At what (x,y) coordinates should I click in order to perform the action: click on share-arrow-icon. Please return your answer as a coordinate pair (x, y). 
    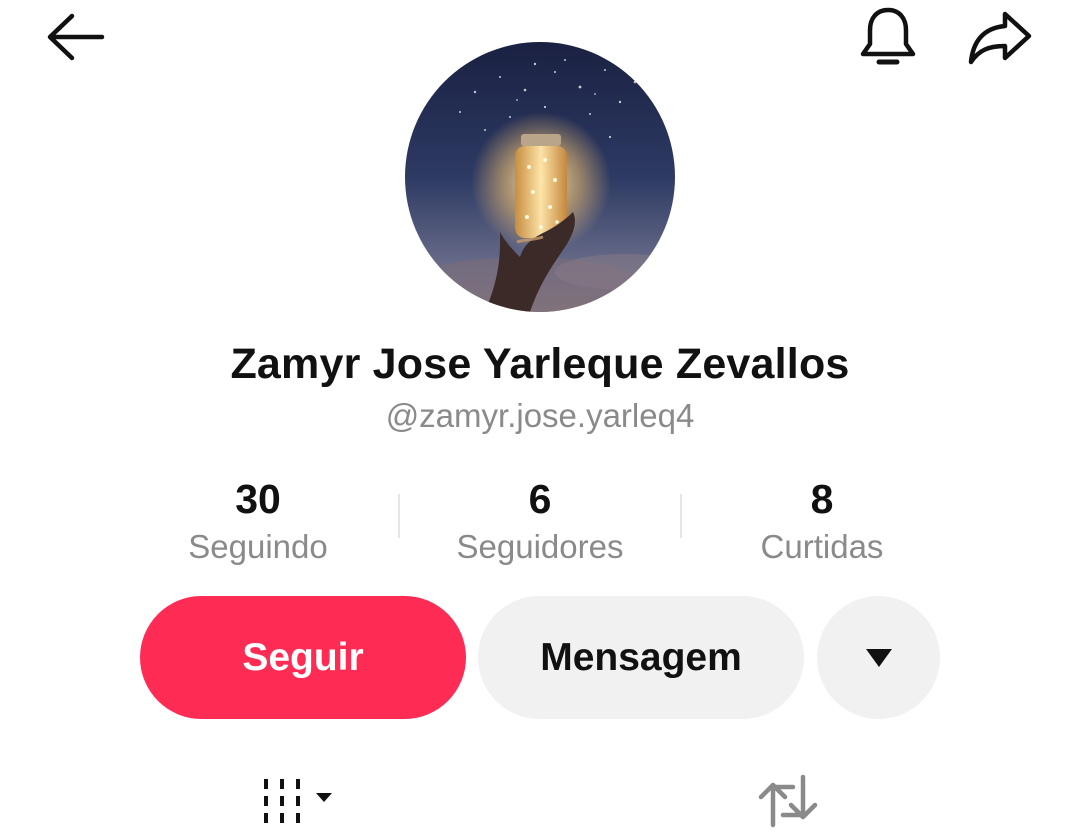
    Looking at the image, I should click on (1000, 38).